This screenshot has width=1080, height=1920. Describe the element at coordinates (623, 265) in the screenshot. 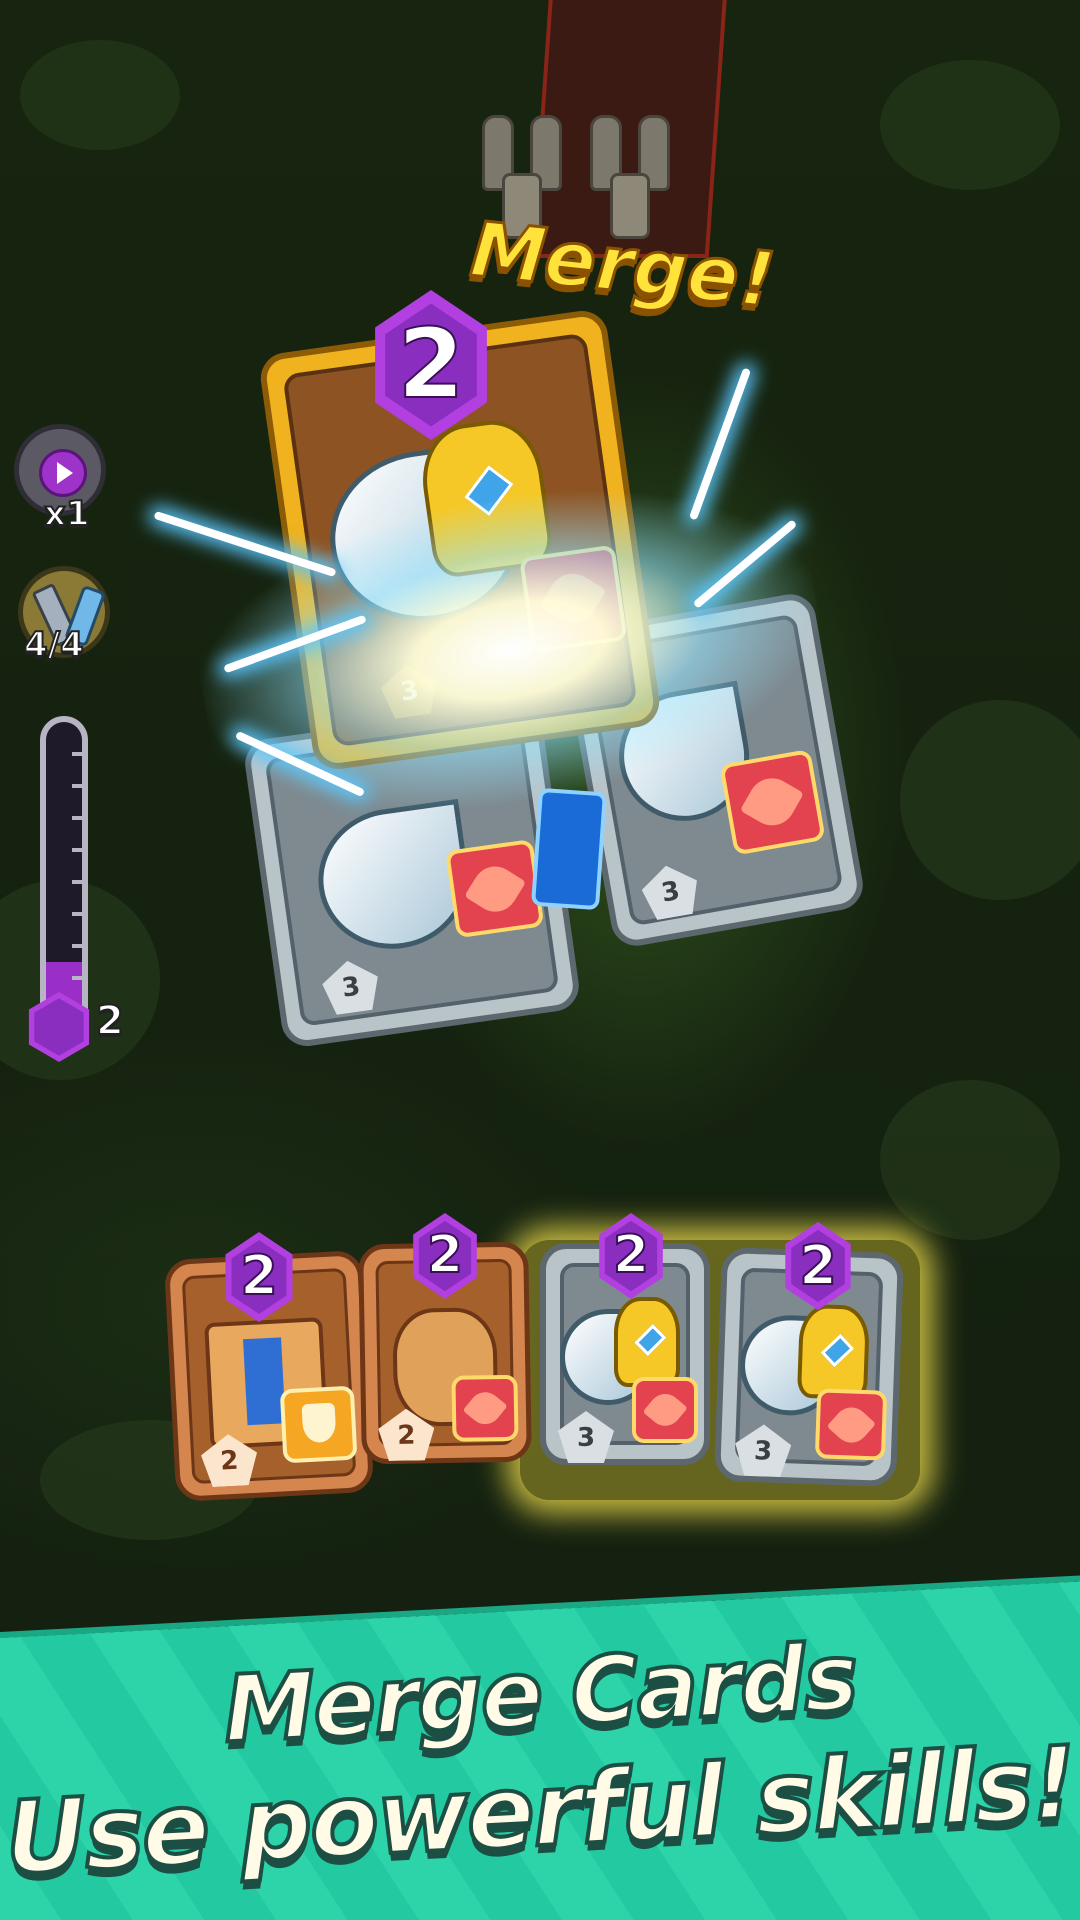

I see `merge-label: Merge!` at that location.